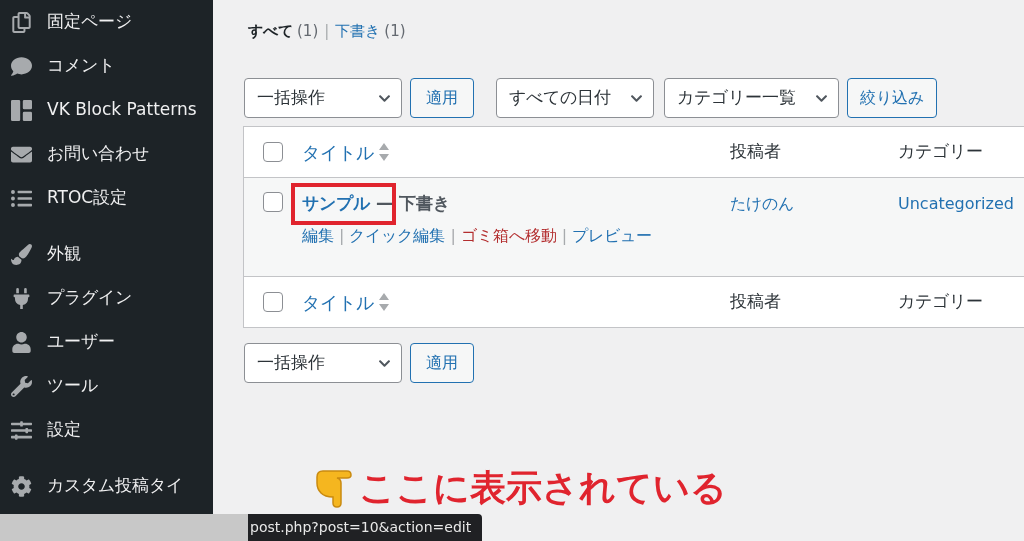 The image size is (1024, 541). What do you see at coordinates (370, 31) in the screenshot?
I see `status-filter-link: 下書き (1)` at bounding box center [370, 31].